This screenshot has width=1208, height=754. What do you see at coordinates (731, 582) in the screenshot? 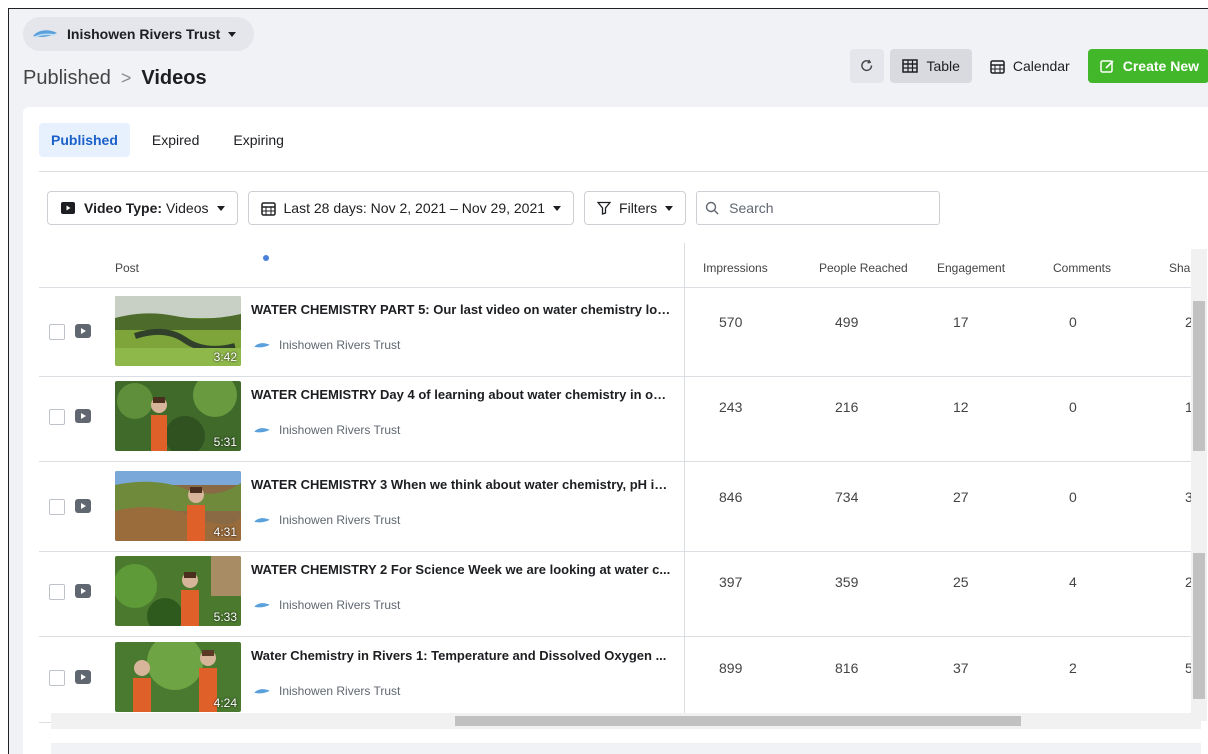
I see `impressions-value: 397` at bounding box center [731, 582].